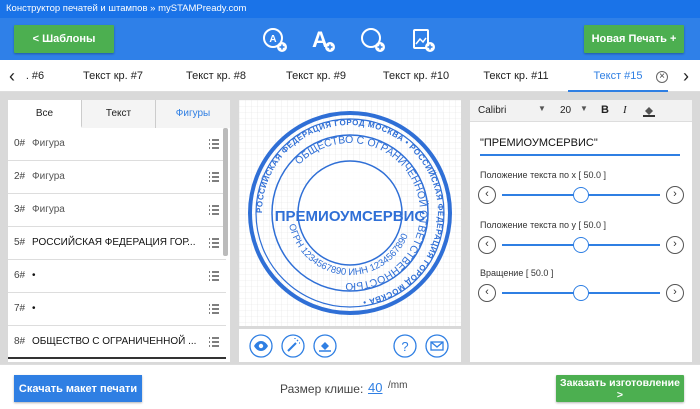 This screenshot has height=409, width=700. What do you see at coordinates (350, 39) in the screenshot?
I see `main-toolbar: < Шаблоны A A Новая Печать +` at bounding box center [350, 39].